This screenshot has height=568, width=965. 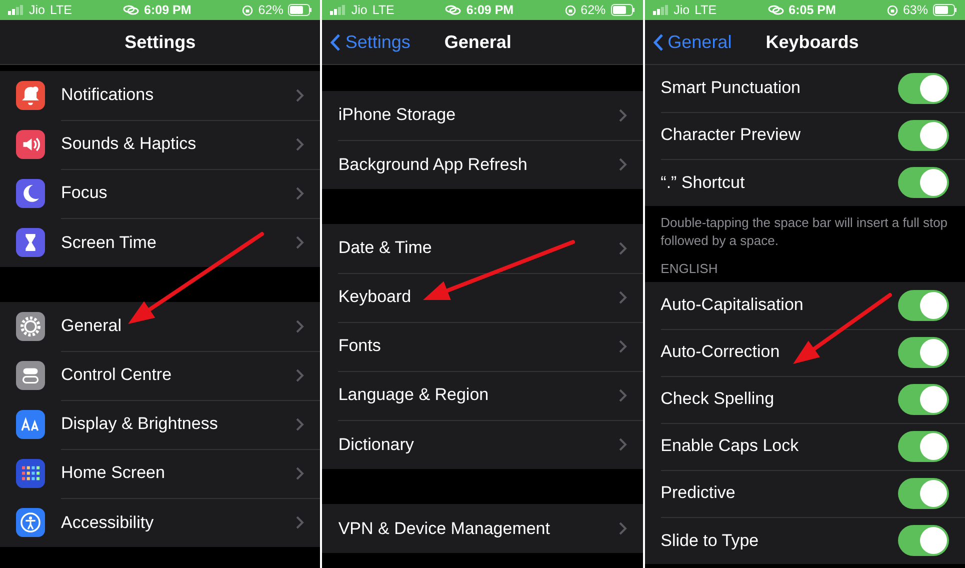 What do you see at coordinates (804, 230) in the screenshot?
I see `section-footer: Double-tapping the space bar will insert a full stop followed by a space.` at bounding box center [804, 230].